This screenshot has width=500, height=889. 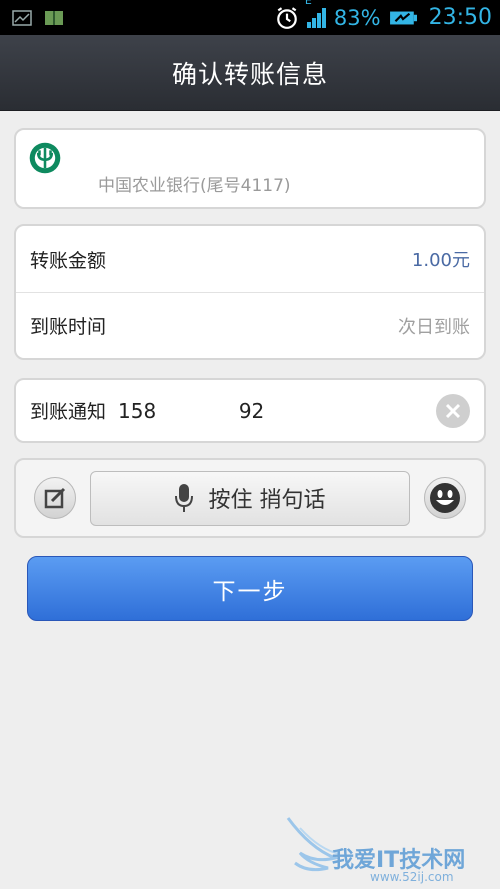 I want to click on notify-phone-input: 158 92, so click(x=248, y=411).